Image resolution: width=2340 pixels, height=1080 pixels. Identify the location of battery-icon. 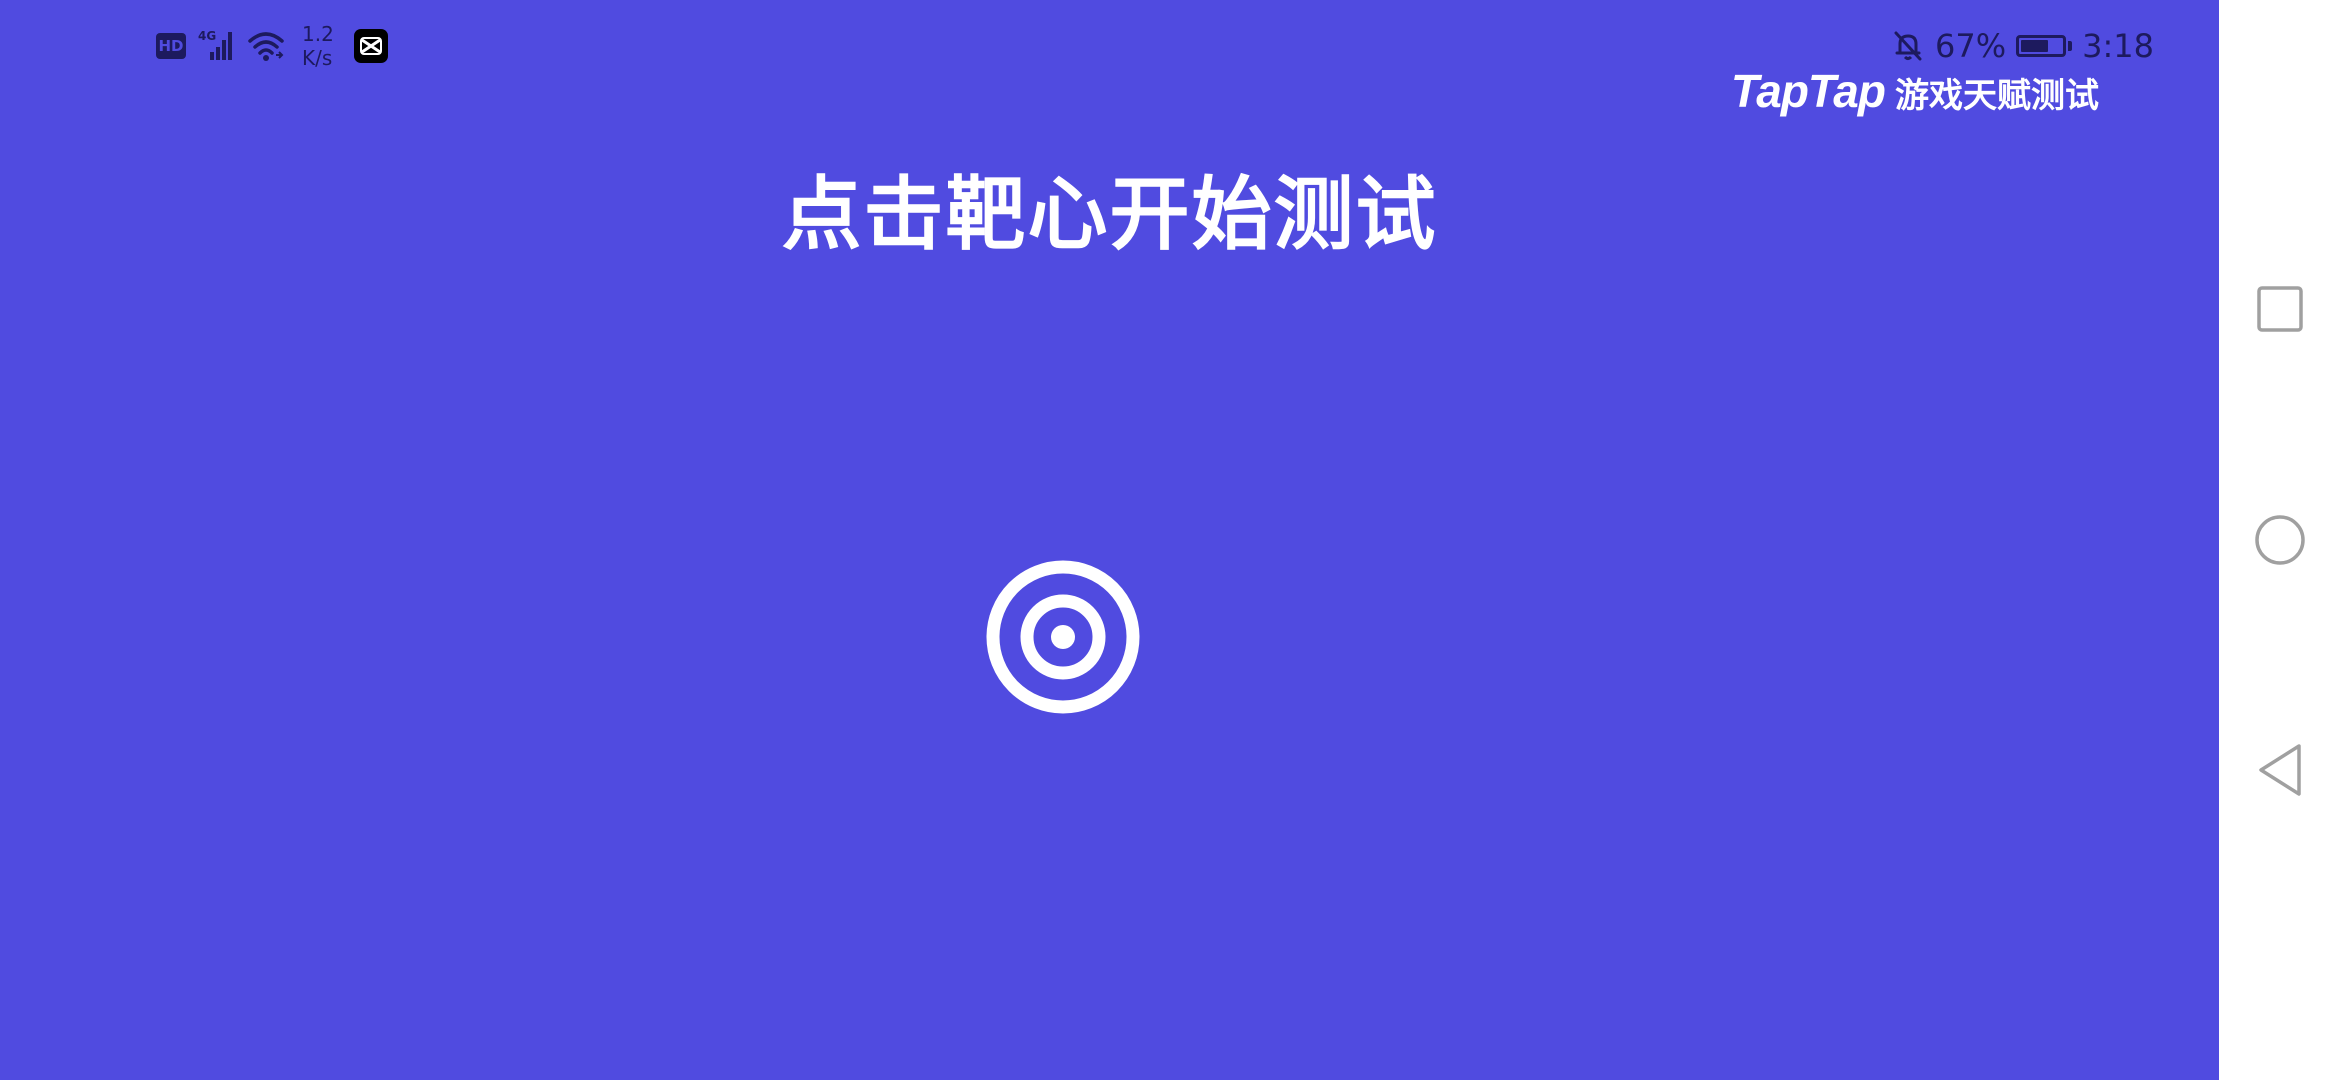
(2044, 46).